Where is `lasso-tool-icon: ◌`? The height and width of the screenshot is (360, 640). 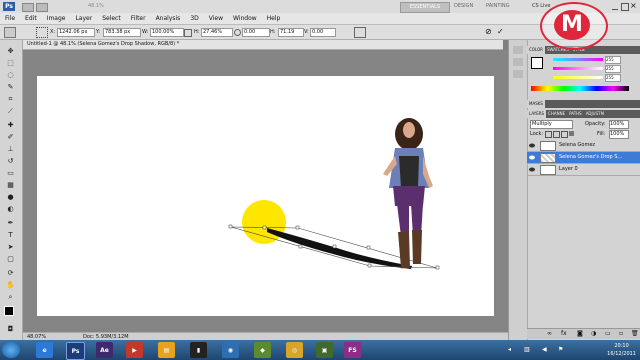
lasso-tool-icon: ◌ is located at coordinates (10, 75).